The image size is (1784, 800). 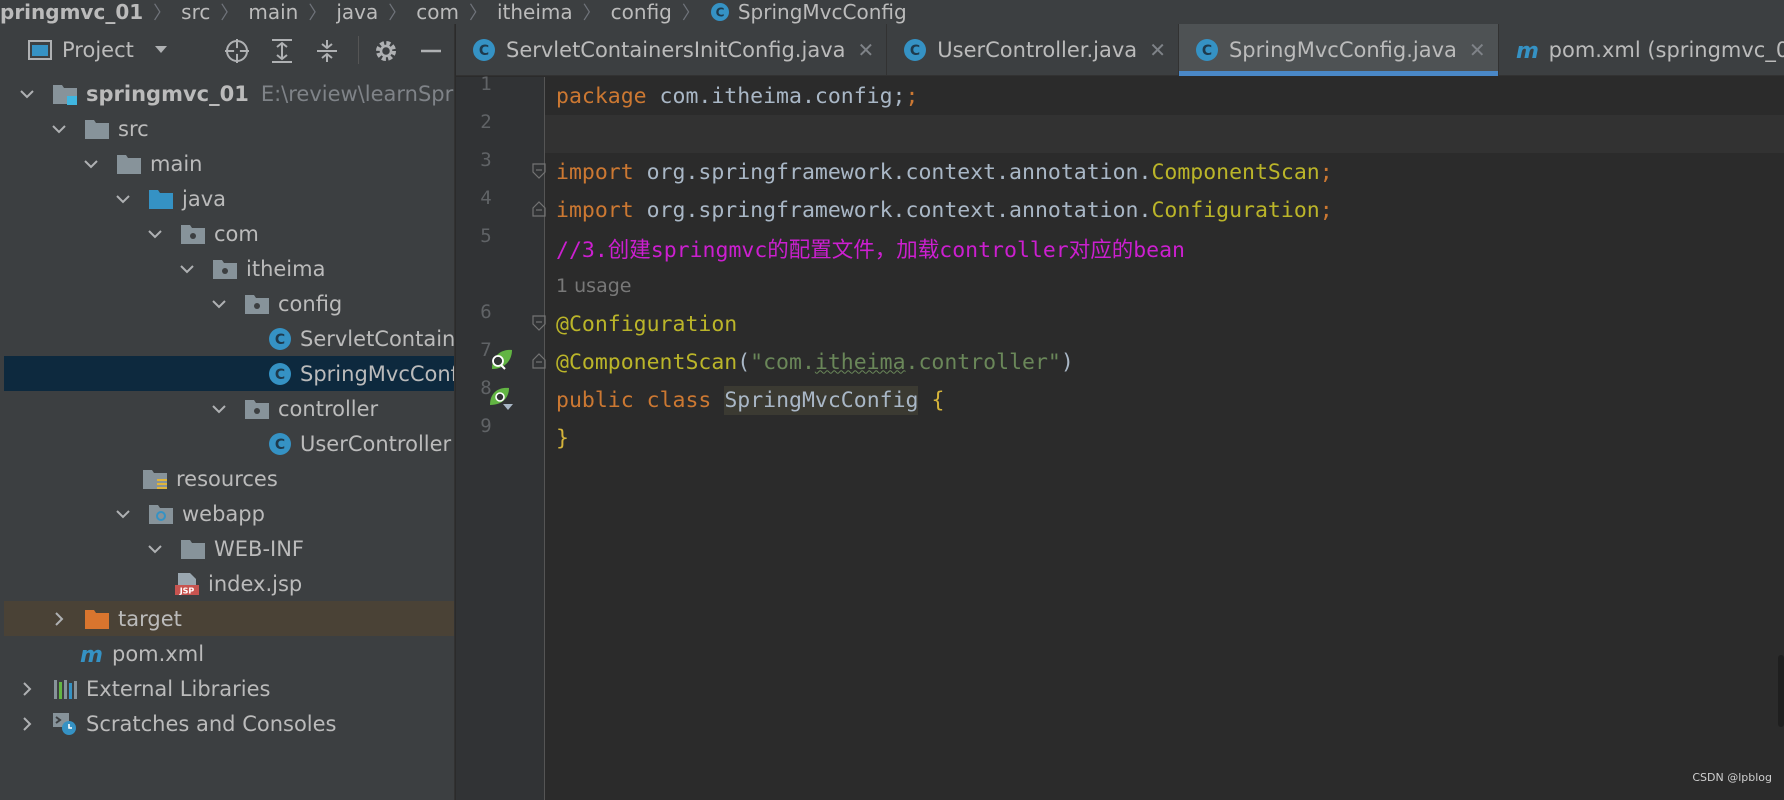 I want to click on code-token-class-name: SpringMvcConfig, so click(x=821, y=400).